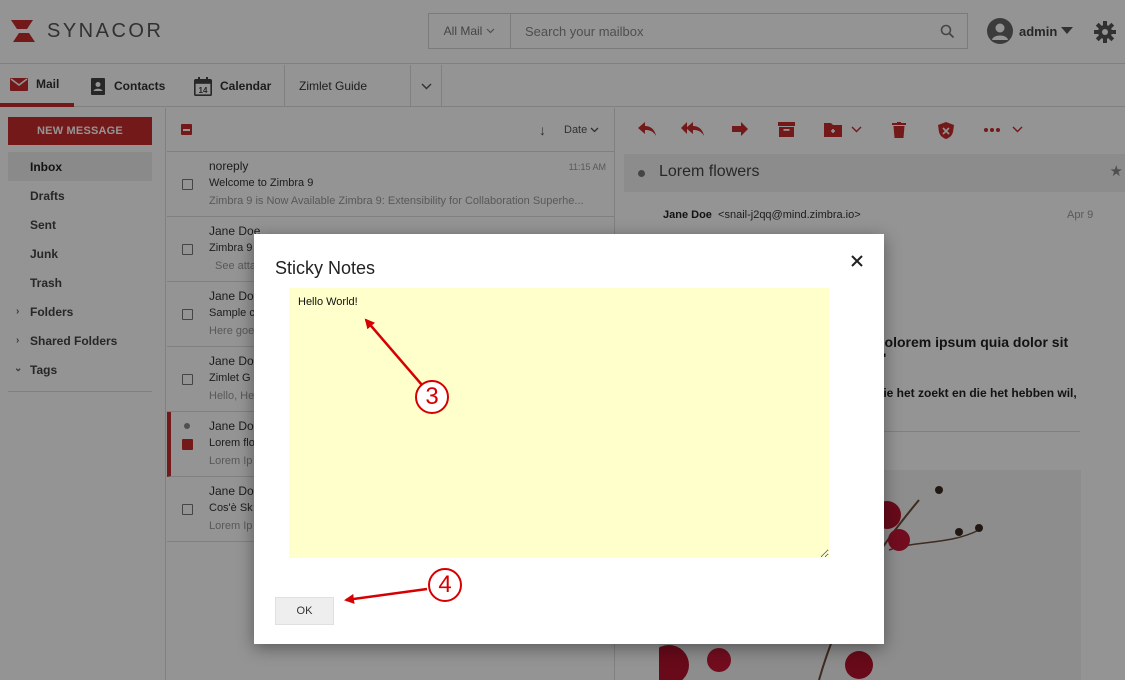 The image size is (1125, 680). What do you see at coordinates (325, 268) in the screenshot?
I see `dialog-title: Sticky Notes` at bounding box center [325, 268].